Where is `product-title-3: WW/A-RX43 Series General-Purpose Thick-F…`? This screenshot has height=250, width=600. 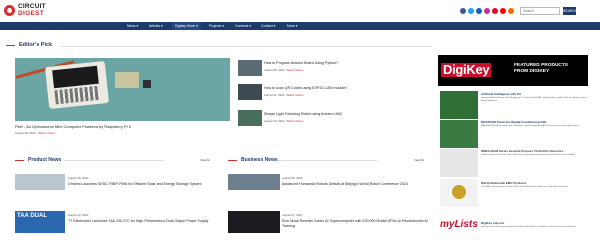 product-title-3: WW/A-RX43 Series General-Purpose Thick-F… is located at coordinates (522, 151).